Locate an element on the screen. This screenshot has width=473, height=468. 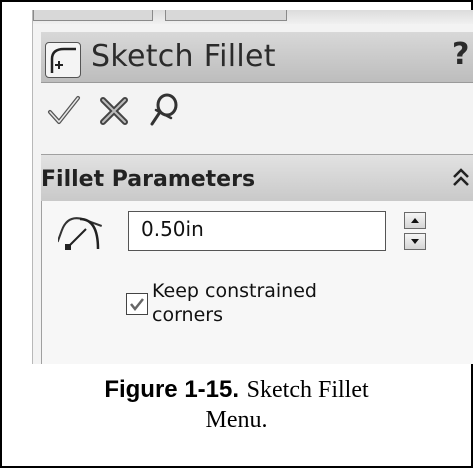
fillet-radius-icon is located at coordinates (79, 233).